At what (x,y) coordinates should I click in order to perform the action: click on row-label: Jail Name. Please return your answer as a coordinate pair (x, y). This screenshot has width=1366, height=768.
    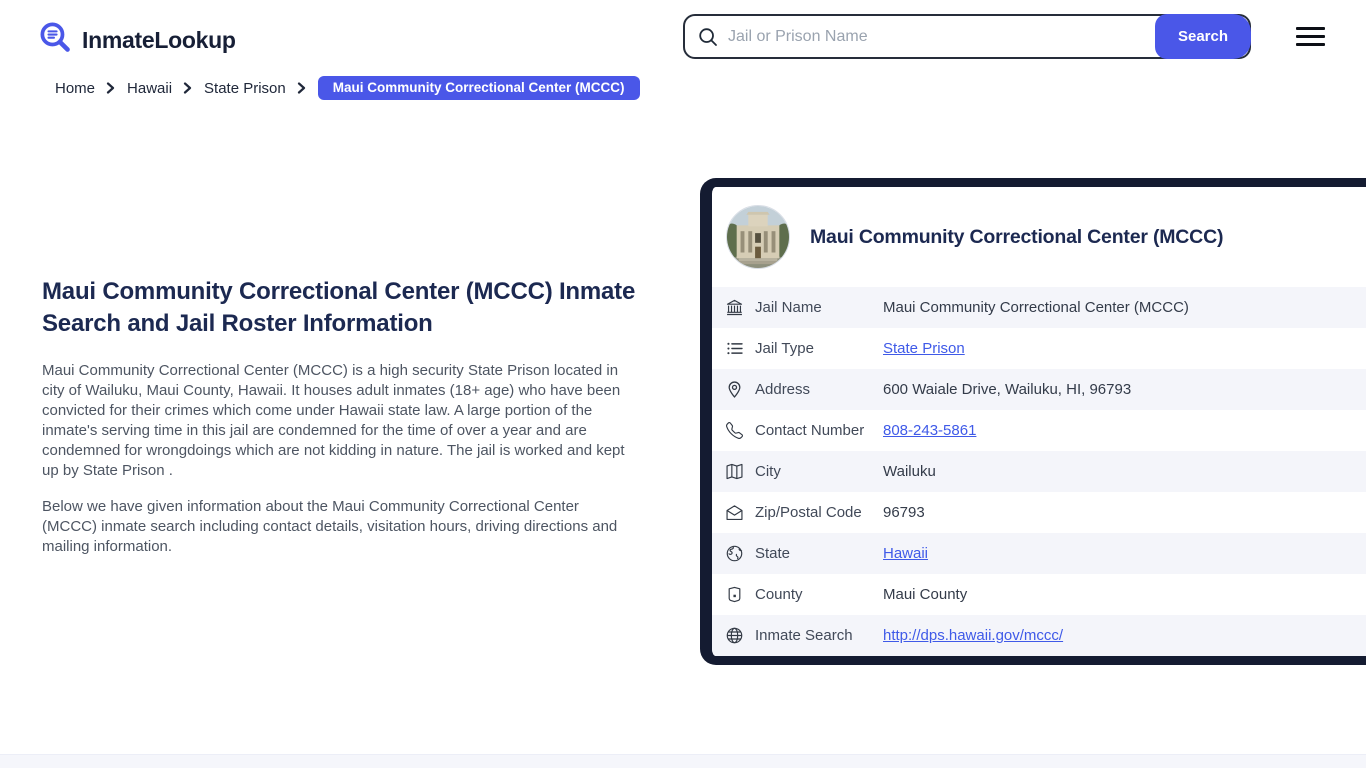
    Looking at the image, I should click on (788, 307).